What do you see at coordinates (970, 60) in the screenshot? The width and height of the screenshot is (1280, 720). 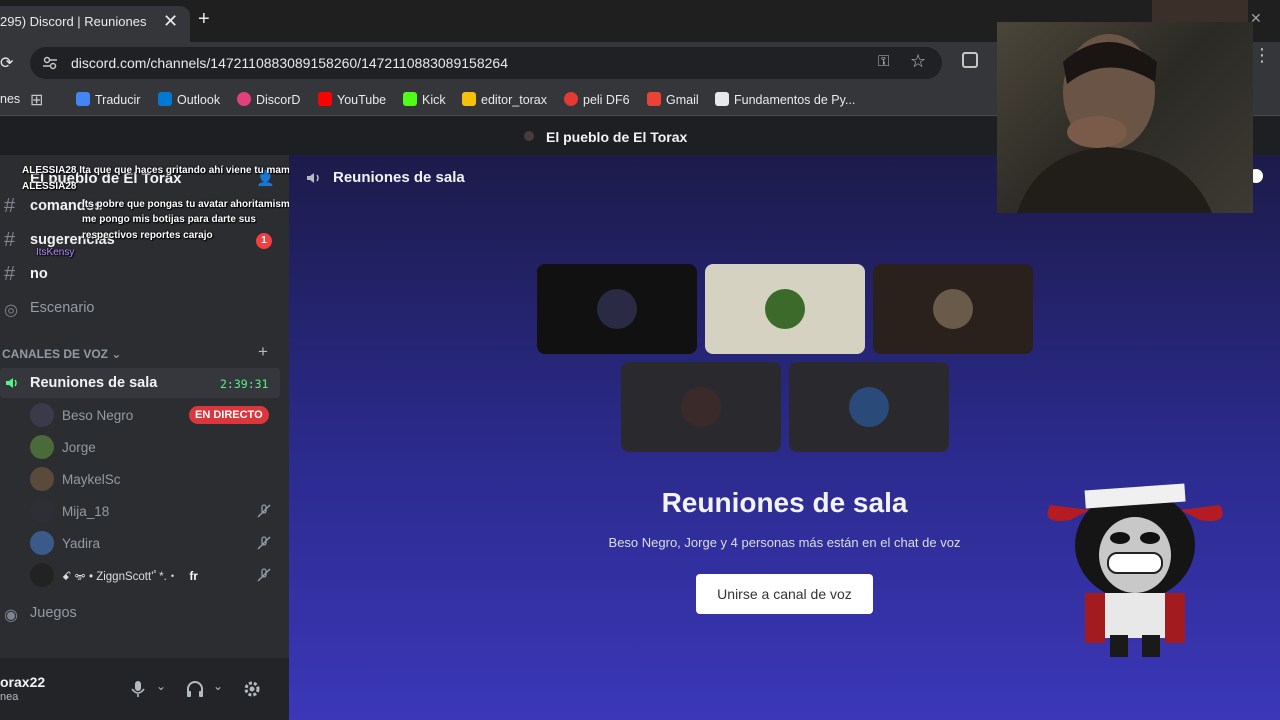 I see `extensions-icon` at bounding box center [970, 60].